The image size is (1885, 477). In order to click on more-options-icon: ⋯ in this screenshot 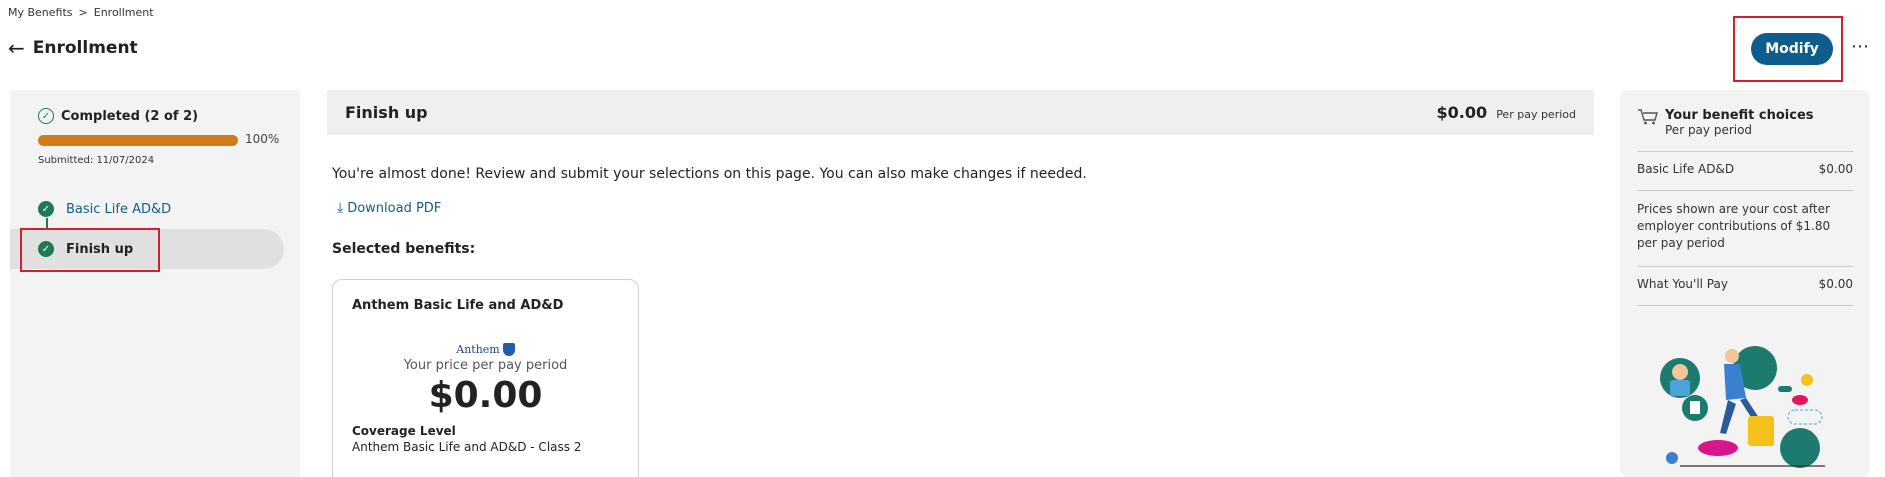, I will do `click(1860, 46)`.